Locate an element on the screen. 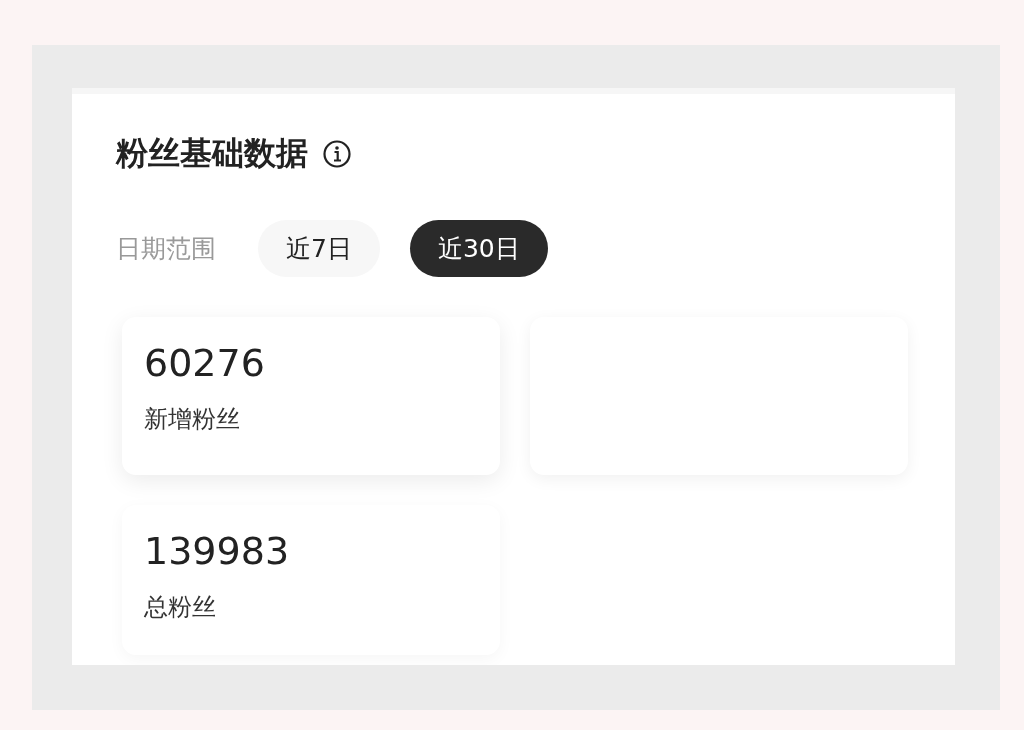  date-range-tab: 近30日 is located at coordinates (478, 248).